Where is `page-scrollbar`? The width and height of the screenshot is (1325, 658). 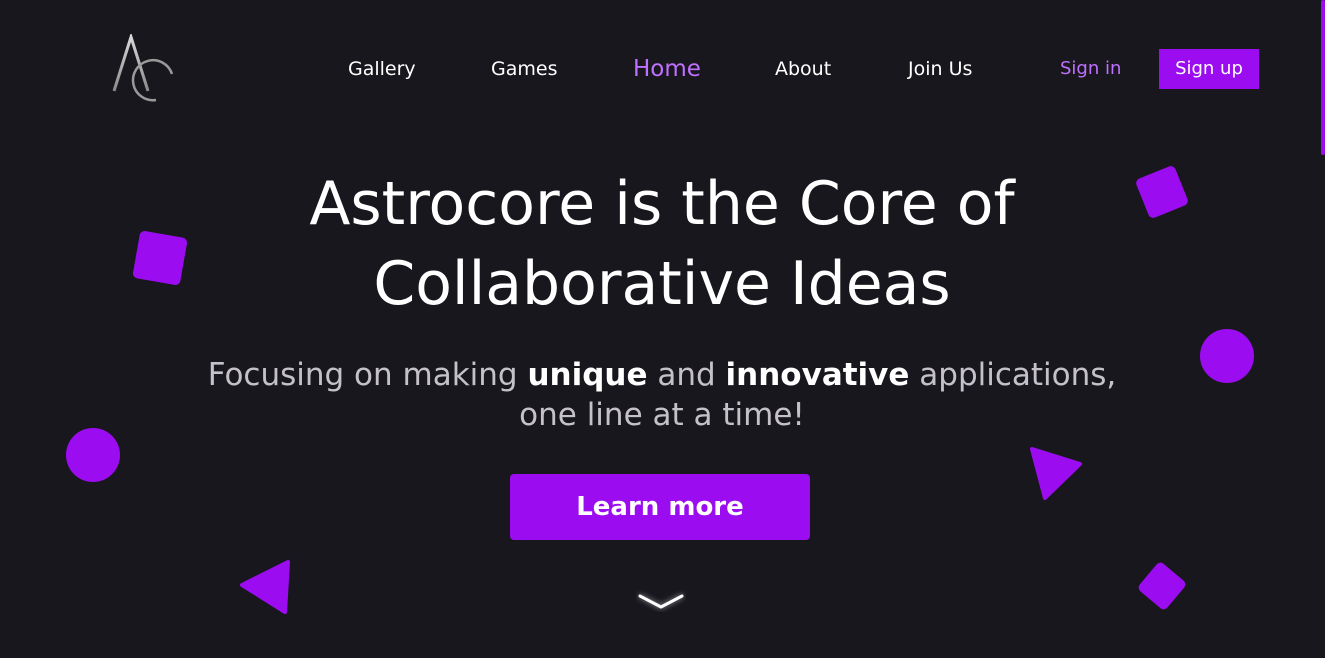
page-scrollbar is located at coordinates (1323, 77).